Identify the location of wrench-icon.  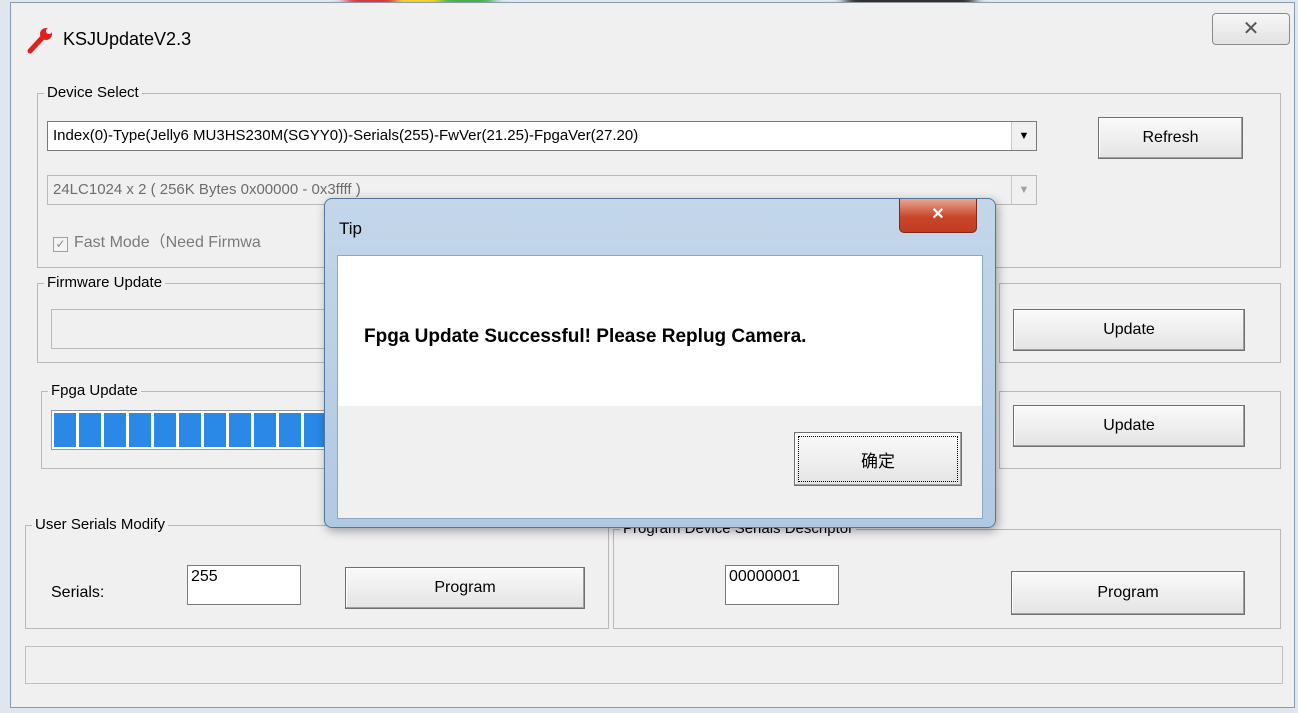
(39, 41).